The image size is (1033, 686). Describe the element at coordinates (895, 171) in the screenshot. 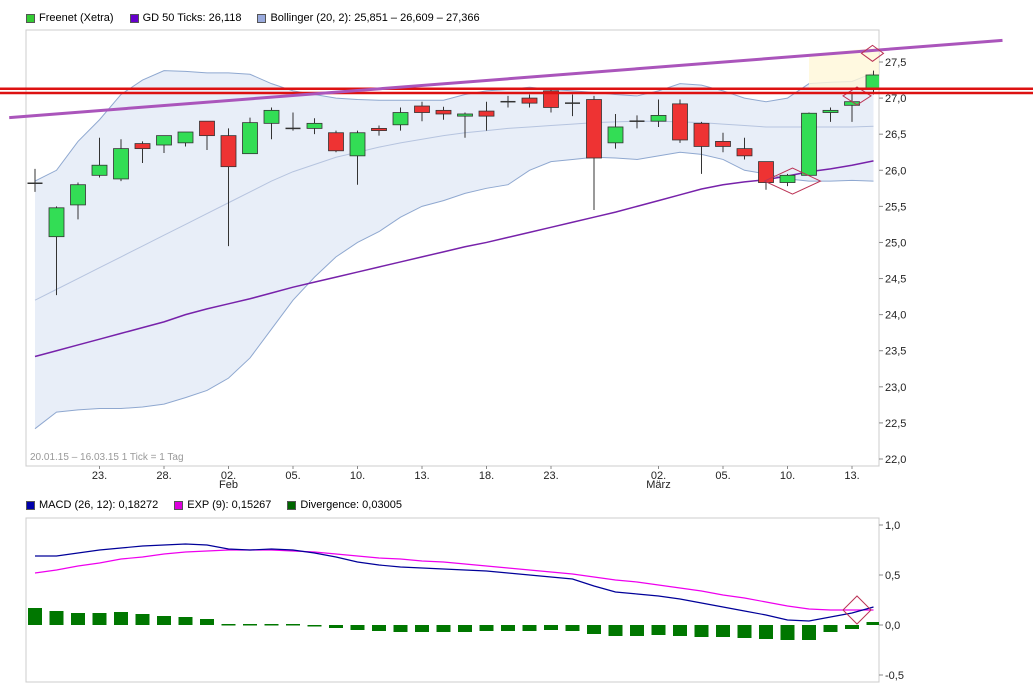

I see `y-tick-label: 26,0` at that location.